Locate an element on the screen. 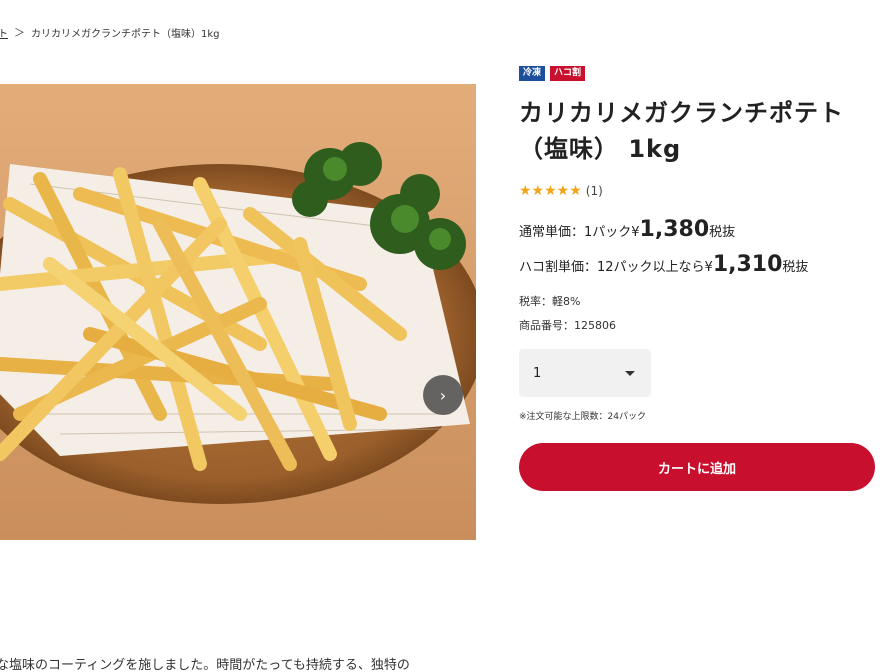 The width and height of the screenshot is (896, 672). regular-price-value: 1,380 is located at coordinates (674, 229).